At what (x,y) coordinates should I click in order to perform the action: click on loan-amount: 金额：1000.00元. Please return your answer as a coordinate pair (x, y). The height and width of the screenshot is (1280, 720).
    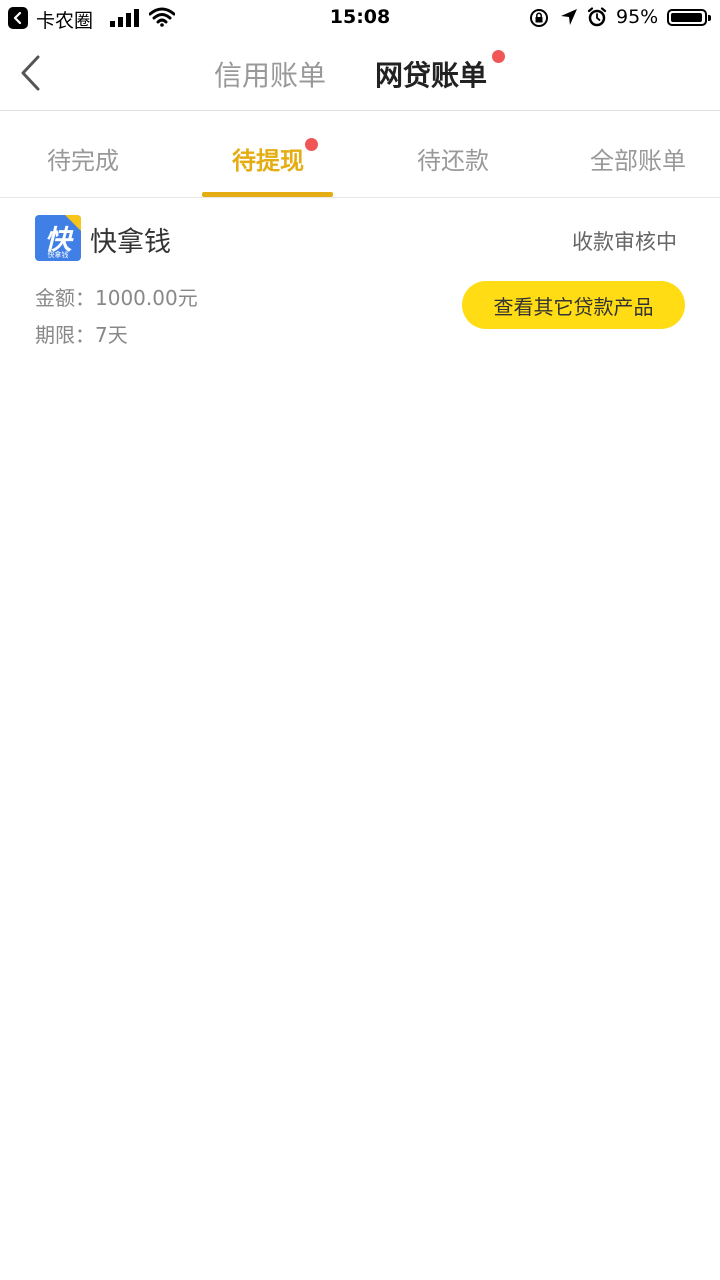
    Looking at the image, I should click on (116, 298).